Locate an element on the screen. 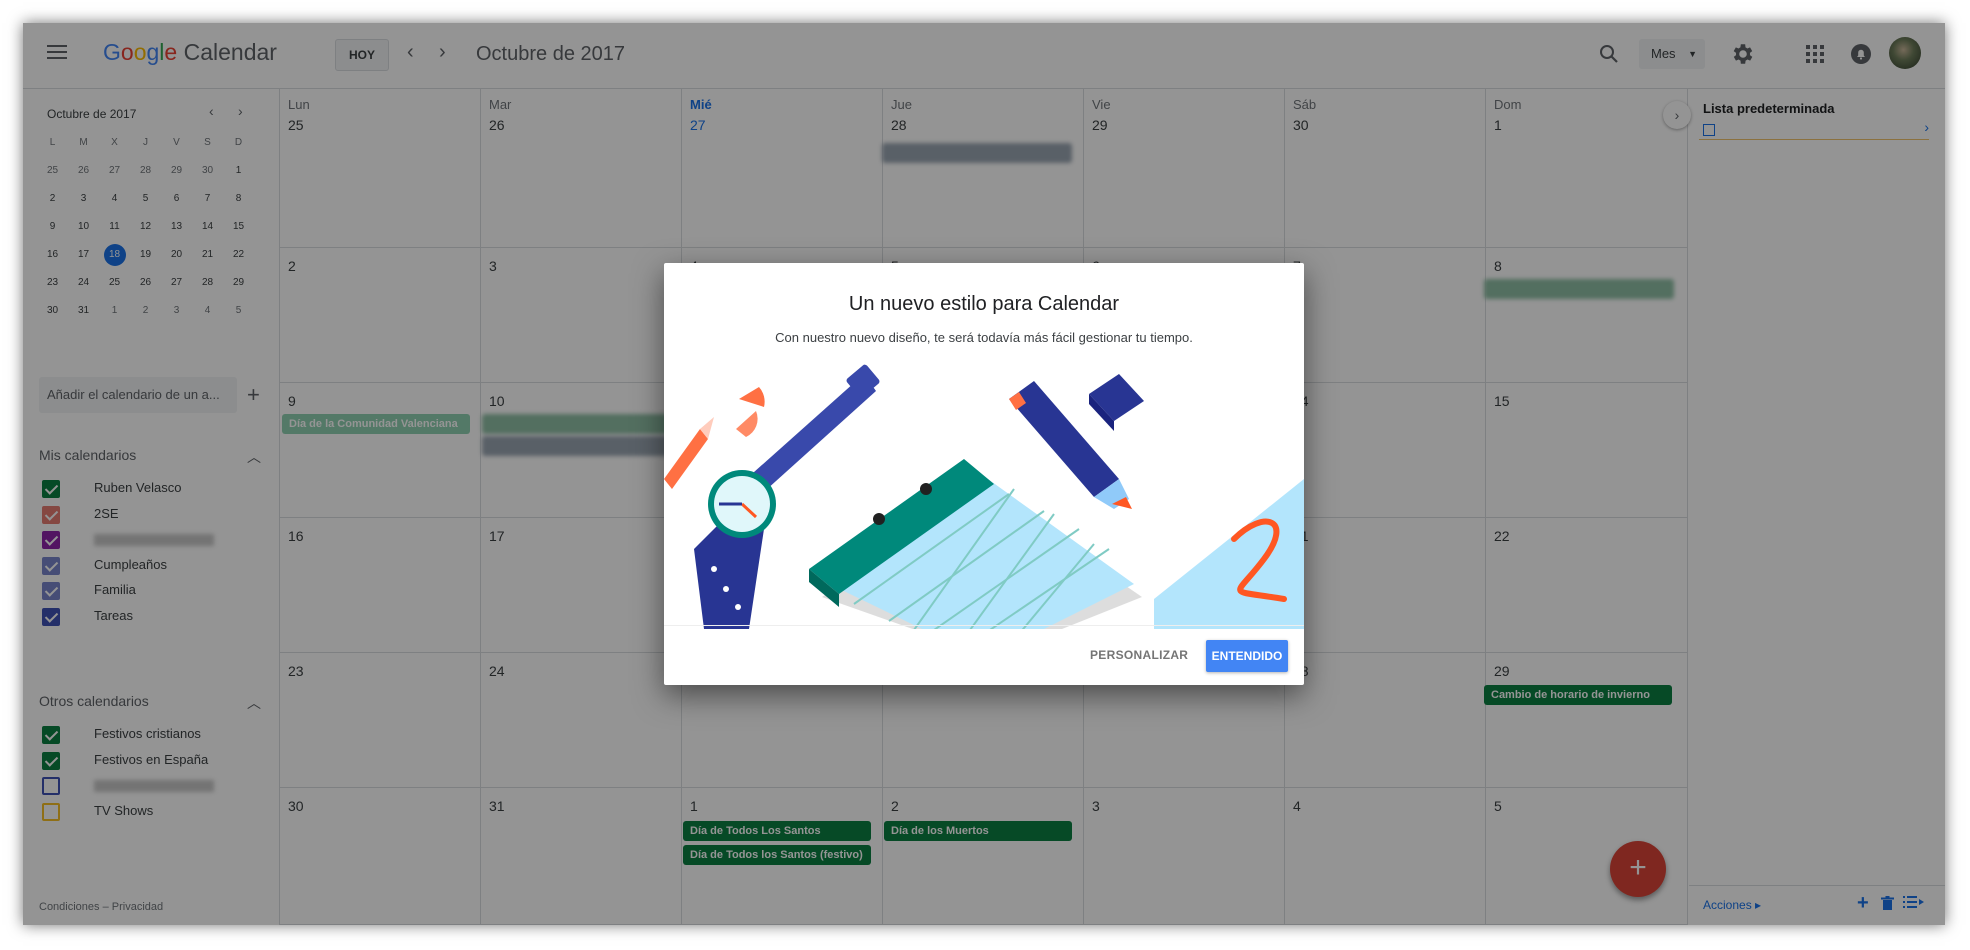  illustration-svg is located at coordinates (984, 512).